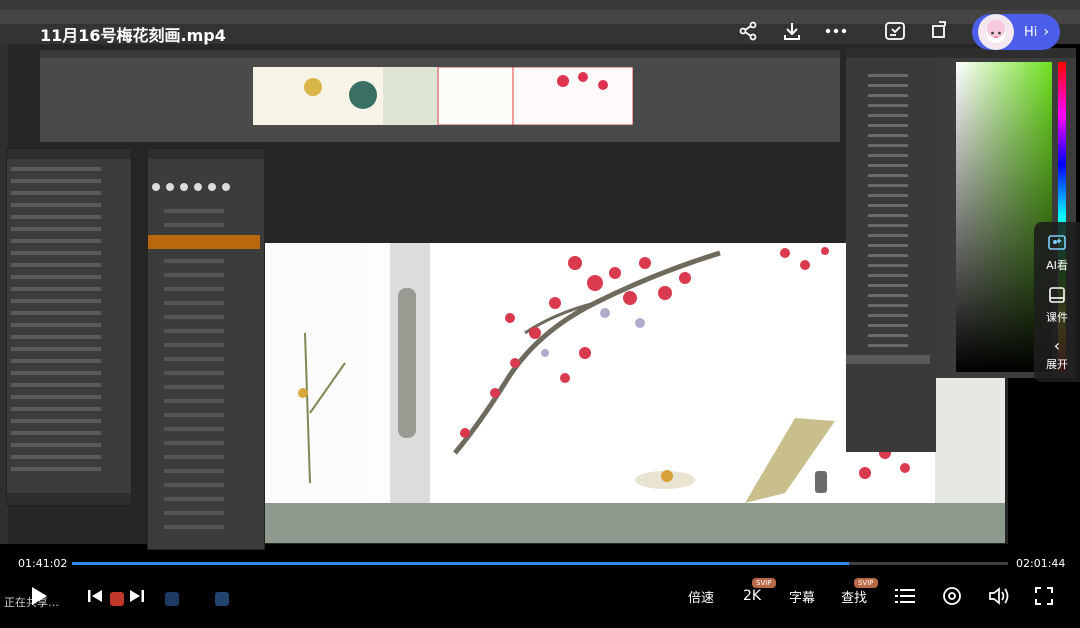 This screenshot has width=1080, height=628. I want to click on expand-button: ‹ 展开, so click(1057, 354).